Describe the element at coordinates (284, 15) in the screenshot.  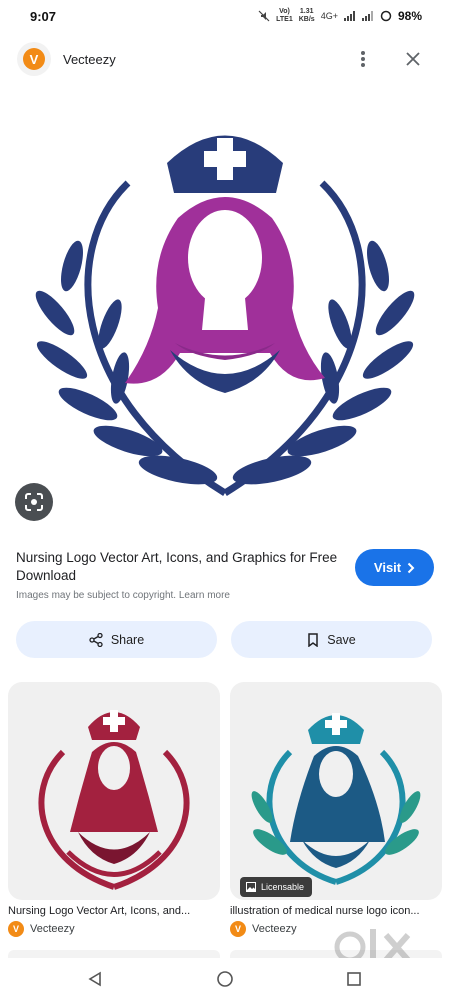
I see `volte-indicator: Vo) LTE1` at that location.